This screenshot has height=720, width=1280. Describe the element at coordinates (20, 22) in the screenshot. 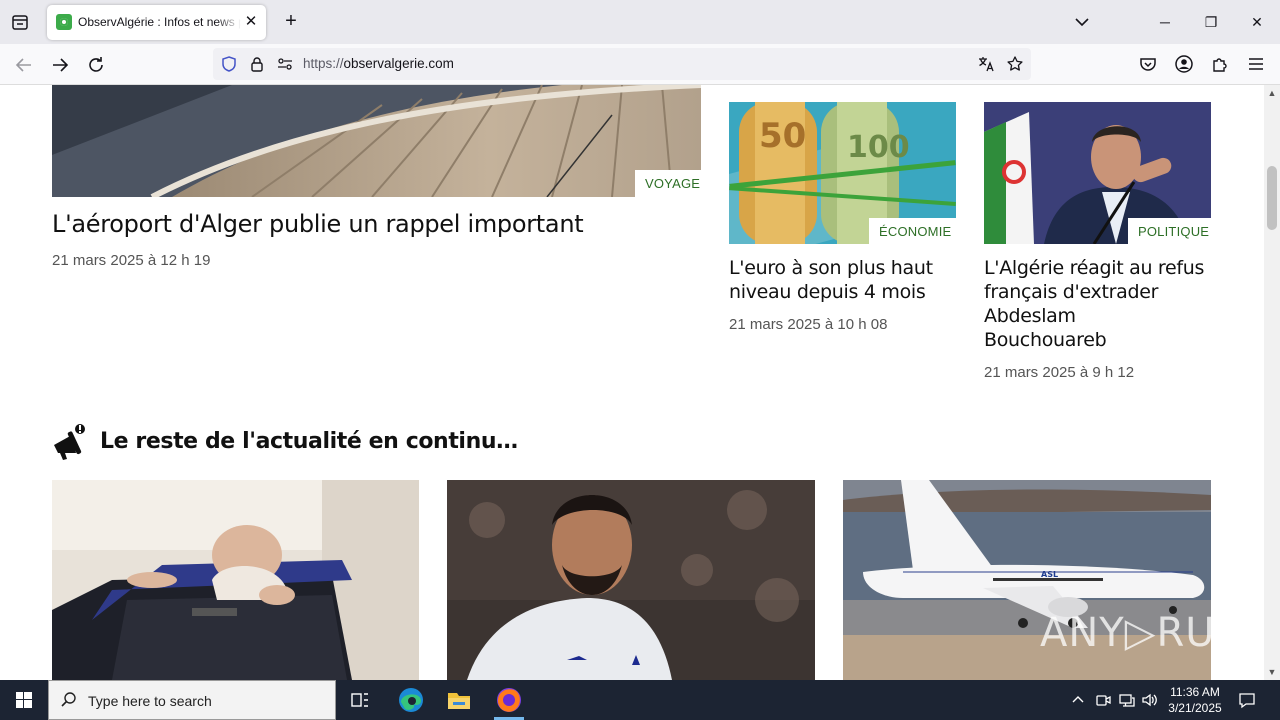

I see `tab-list-icon` at that location.